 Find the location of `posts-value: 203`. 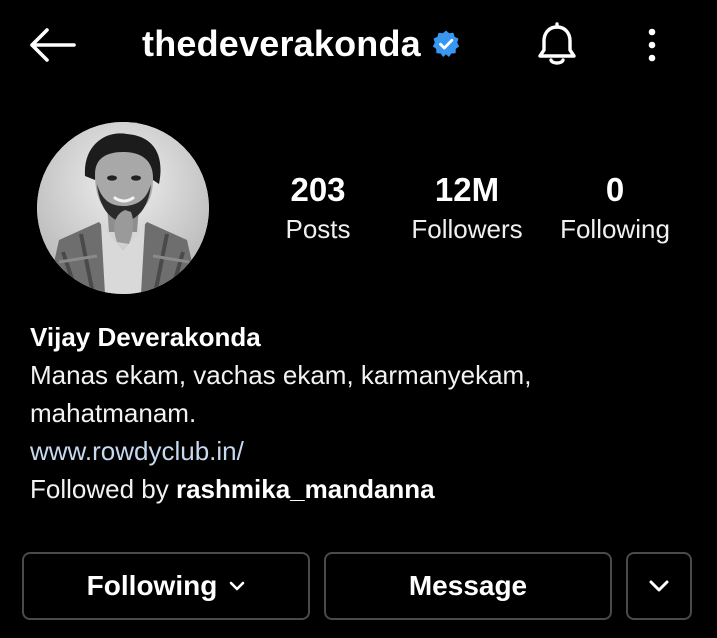

posts-value: 203 is located at coordinates (318, 189).